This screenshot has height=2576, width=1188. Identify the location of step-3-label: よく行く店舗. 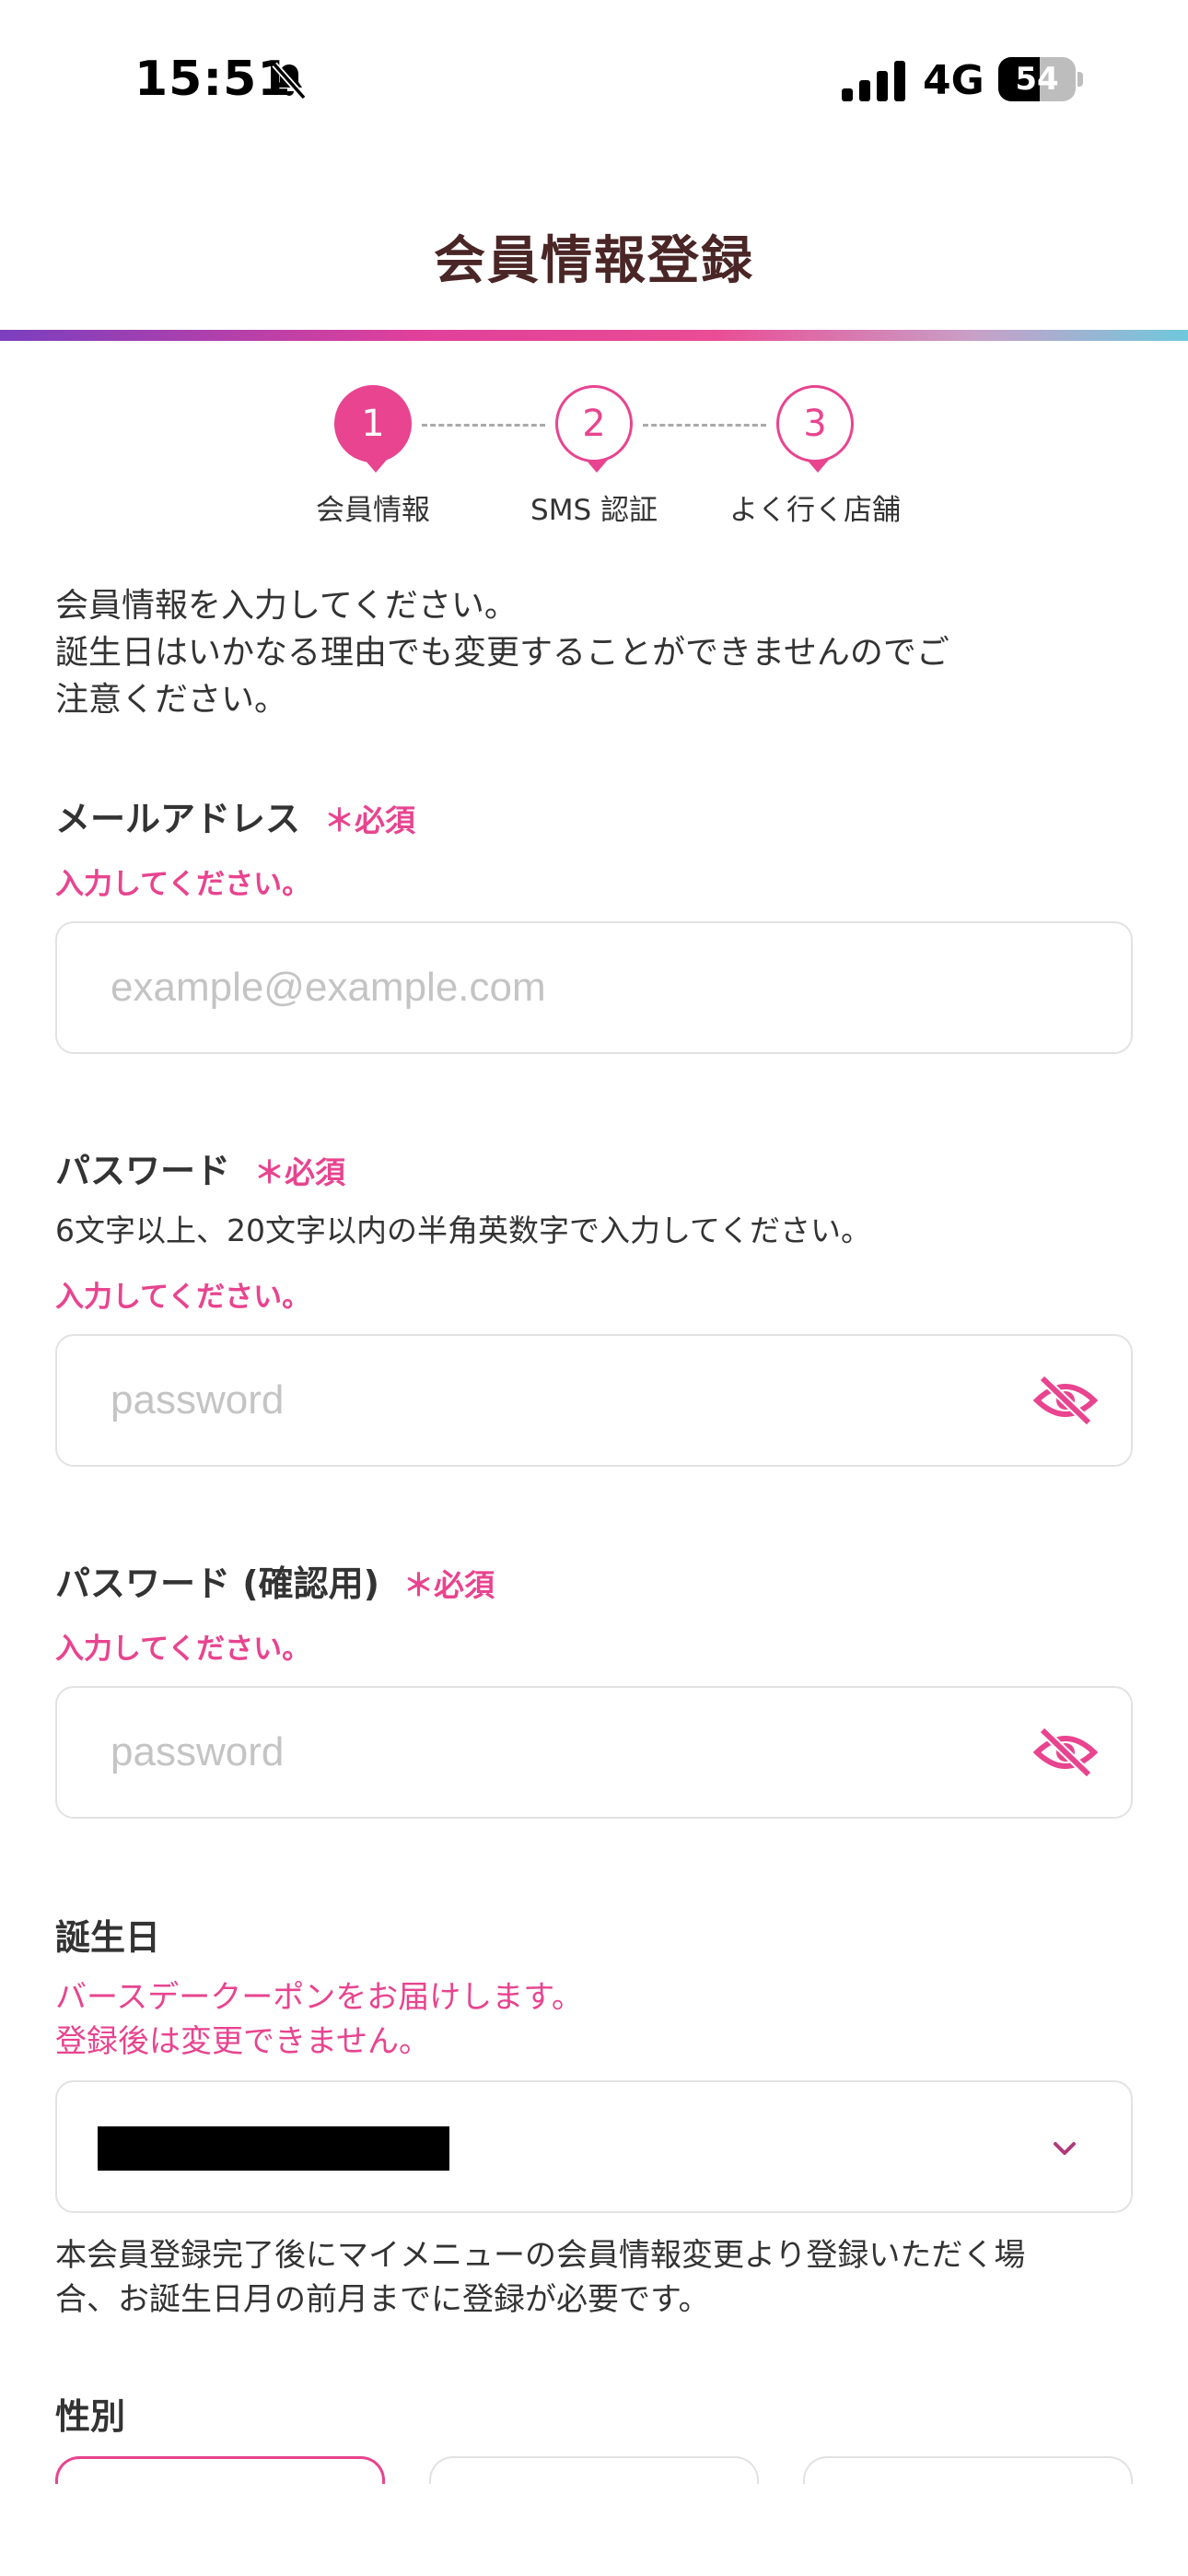
(815, 510).